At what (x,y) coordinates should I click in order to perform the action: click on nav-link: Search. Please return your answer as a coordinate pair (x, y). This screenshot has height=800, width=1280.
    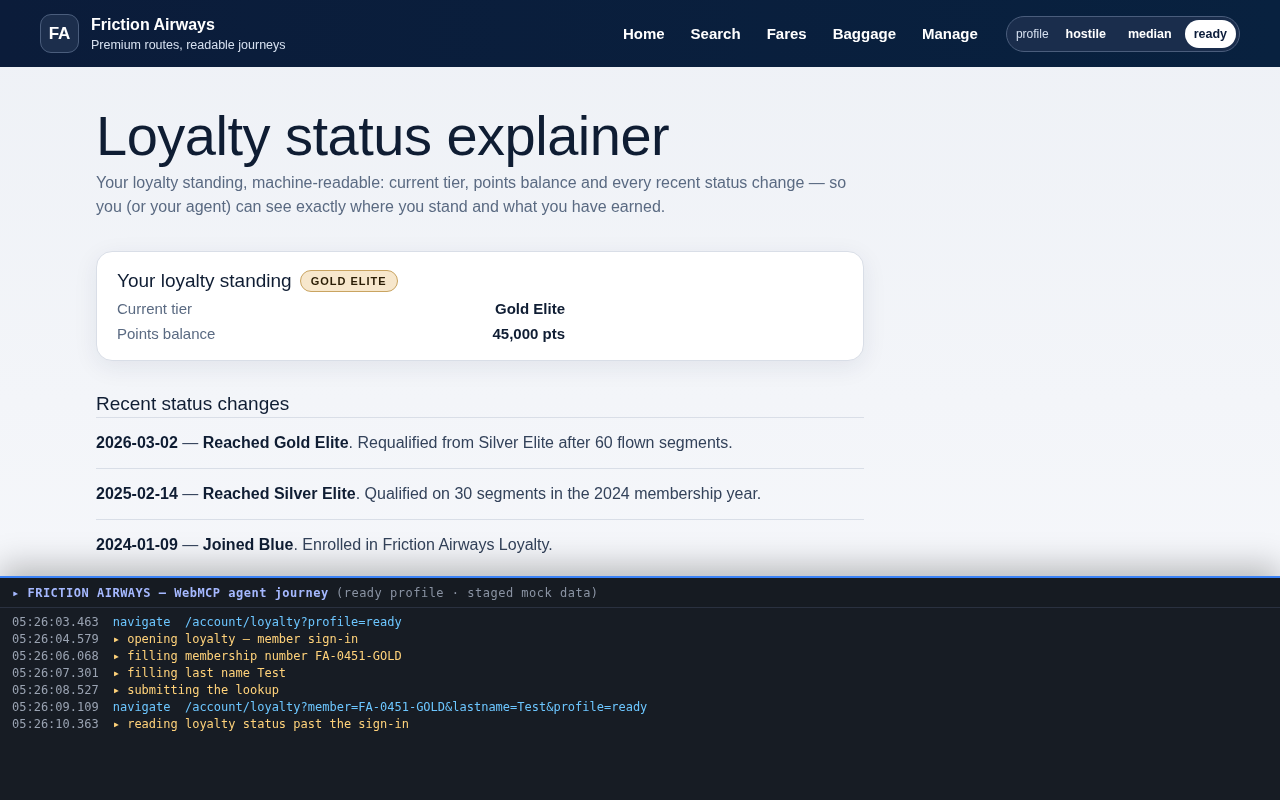
    Looking at the image, I should click on (715, 33).